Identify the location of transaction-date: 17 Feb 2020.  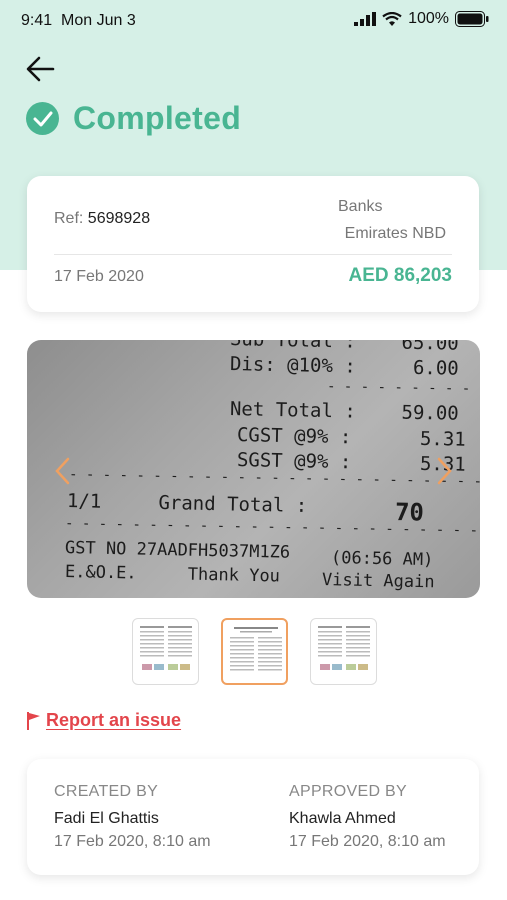
(99, 276).